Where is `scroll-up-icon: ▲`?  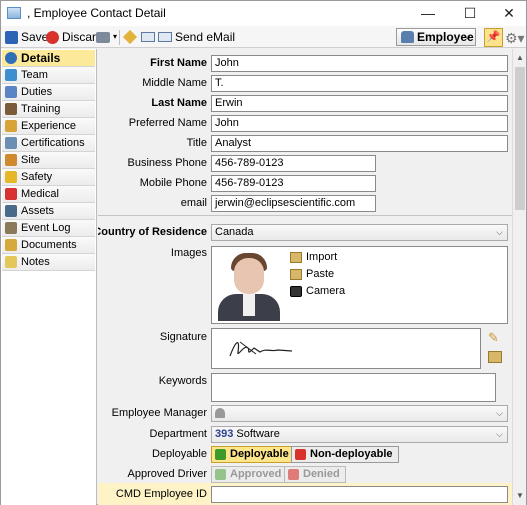
scroll-up-icon: ▲ is located at coordinates (520, 58).